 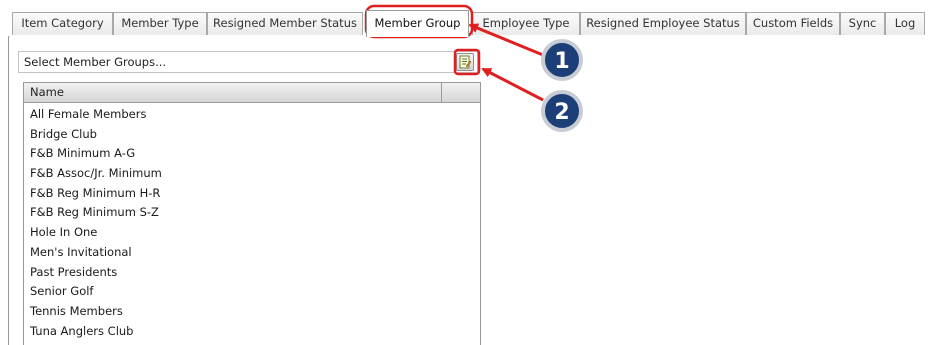 I want to click on tab-member-group: Member Group, so click(x=417, y=23).